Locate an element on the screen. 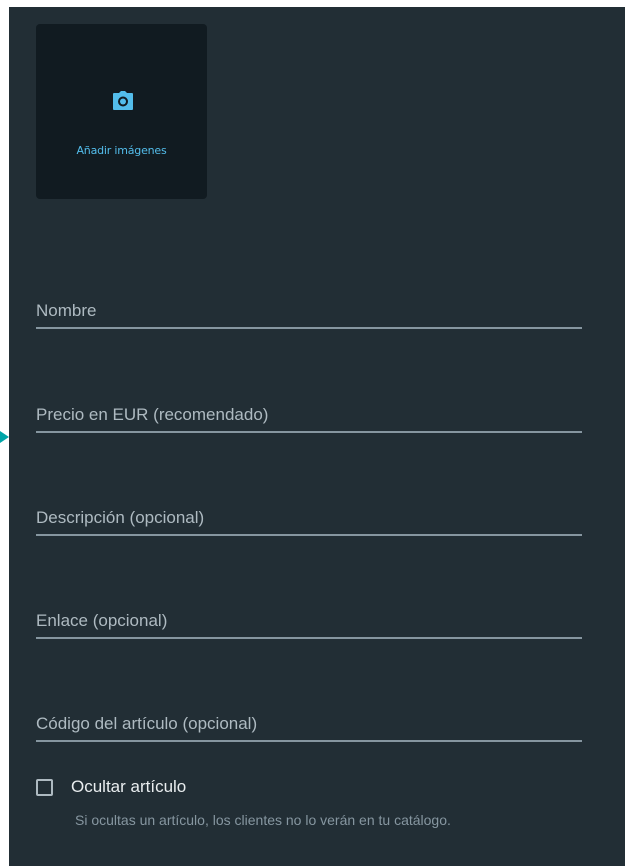  item-code-input is located at coordinates (309, 724).